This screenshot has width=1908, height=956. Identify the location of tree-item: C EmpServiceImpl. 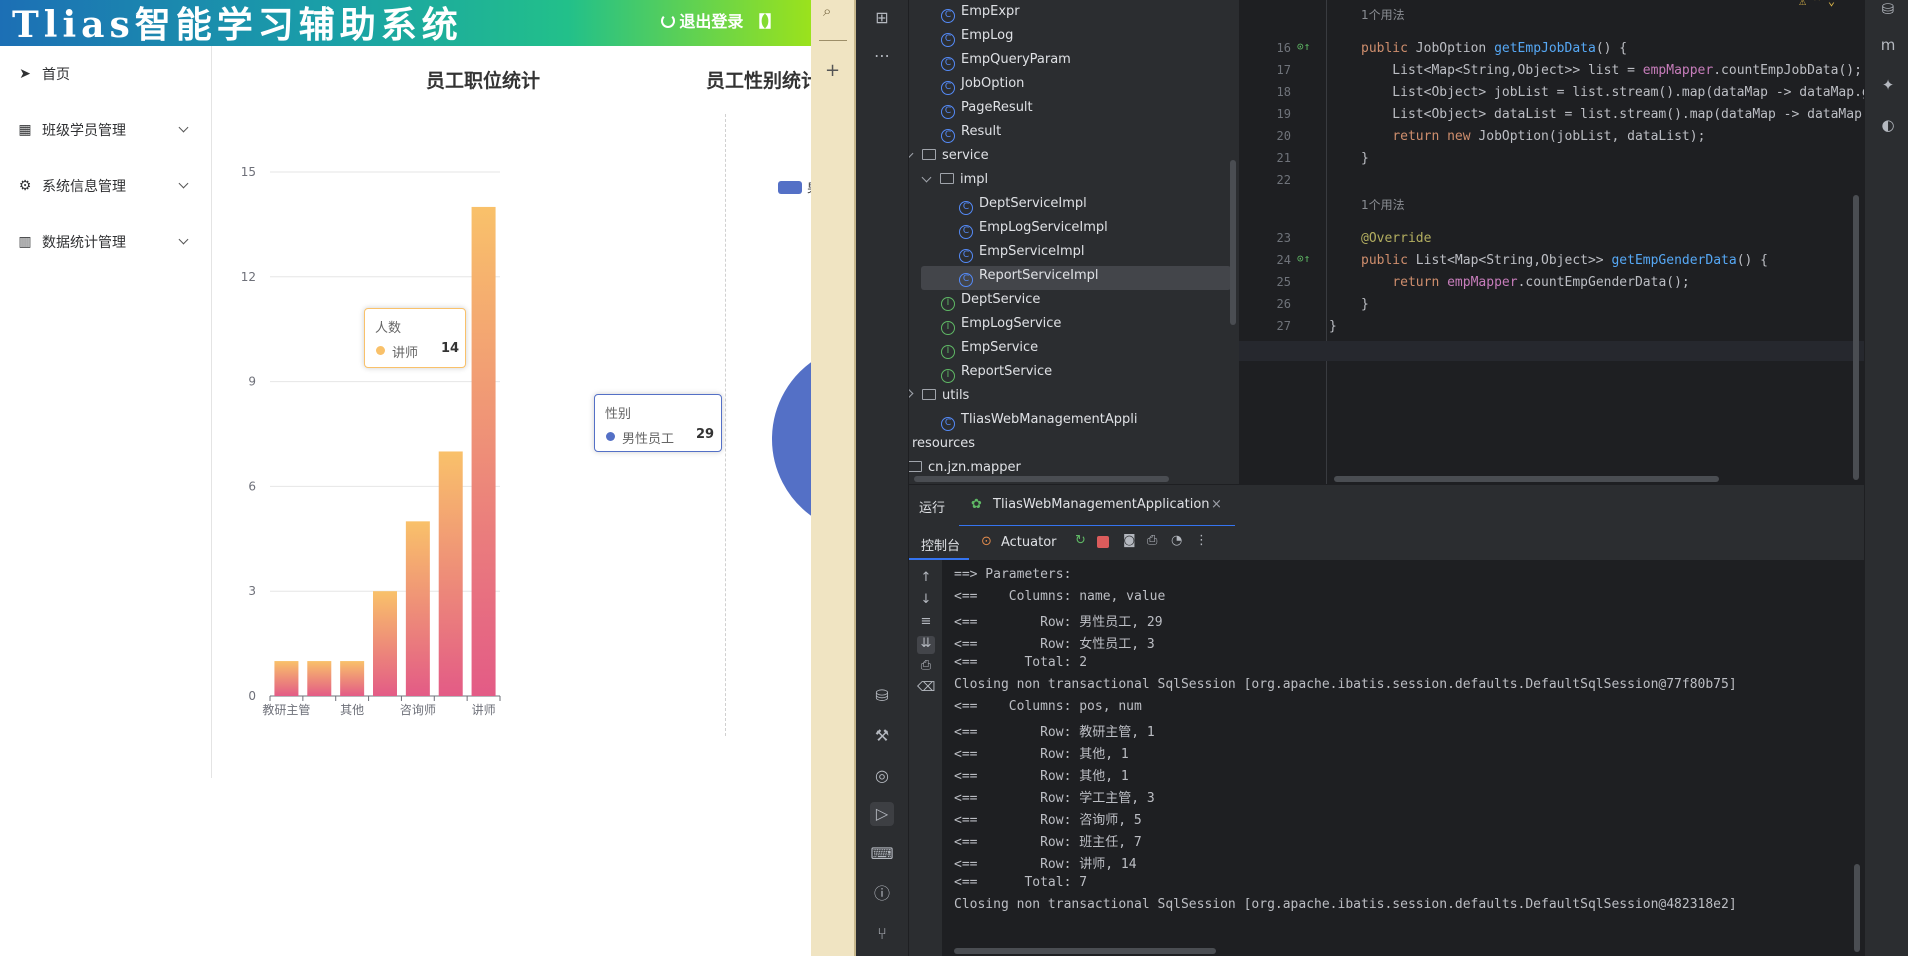
(1022, 252).